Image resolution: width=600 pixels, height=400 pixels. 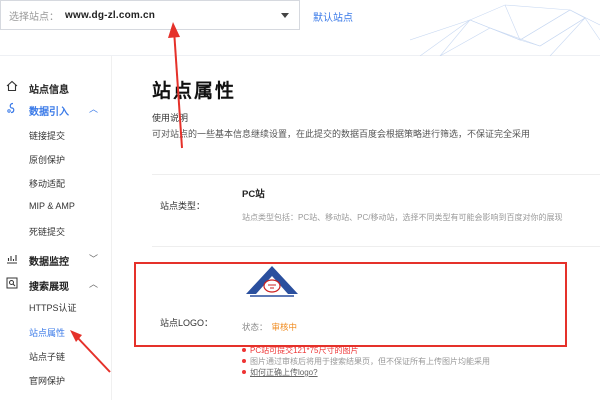 What do you see at coordinates (285, 15) in the screenshot?
I see `caret-down-icon` at bounding box center [285, 15].